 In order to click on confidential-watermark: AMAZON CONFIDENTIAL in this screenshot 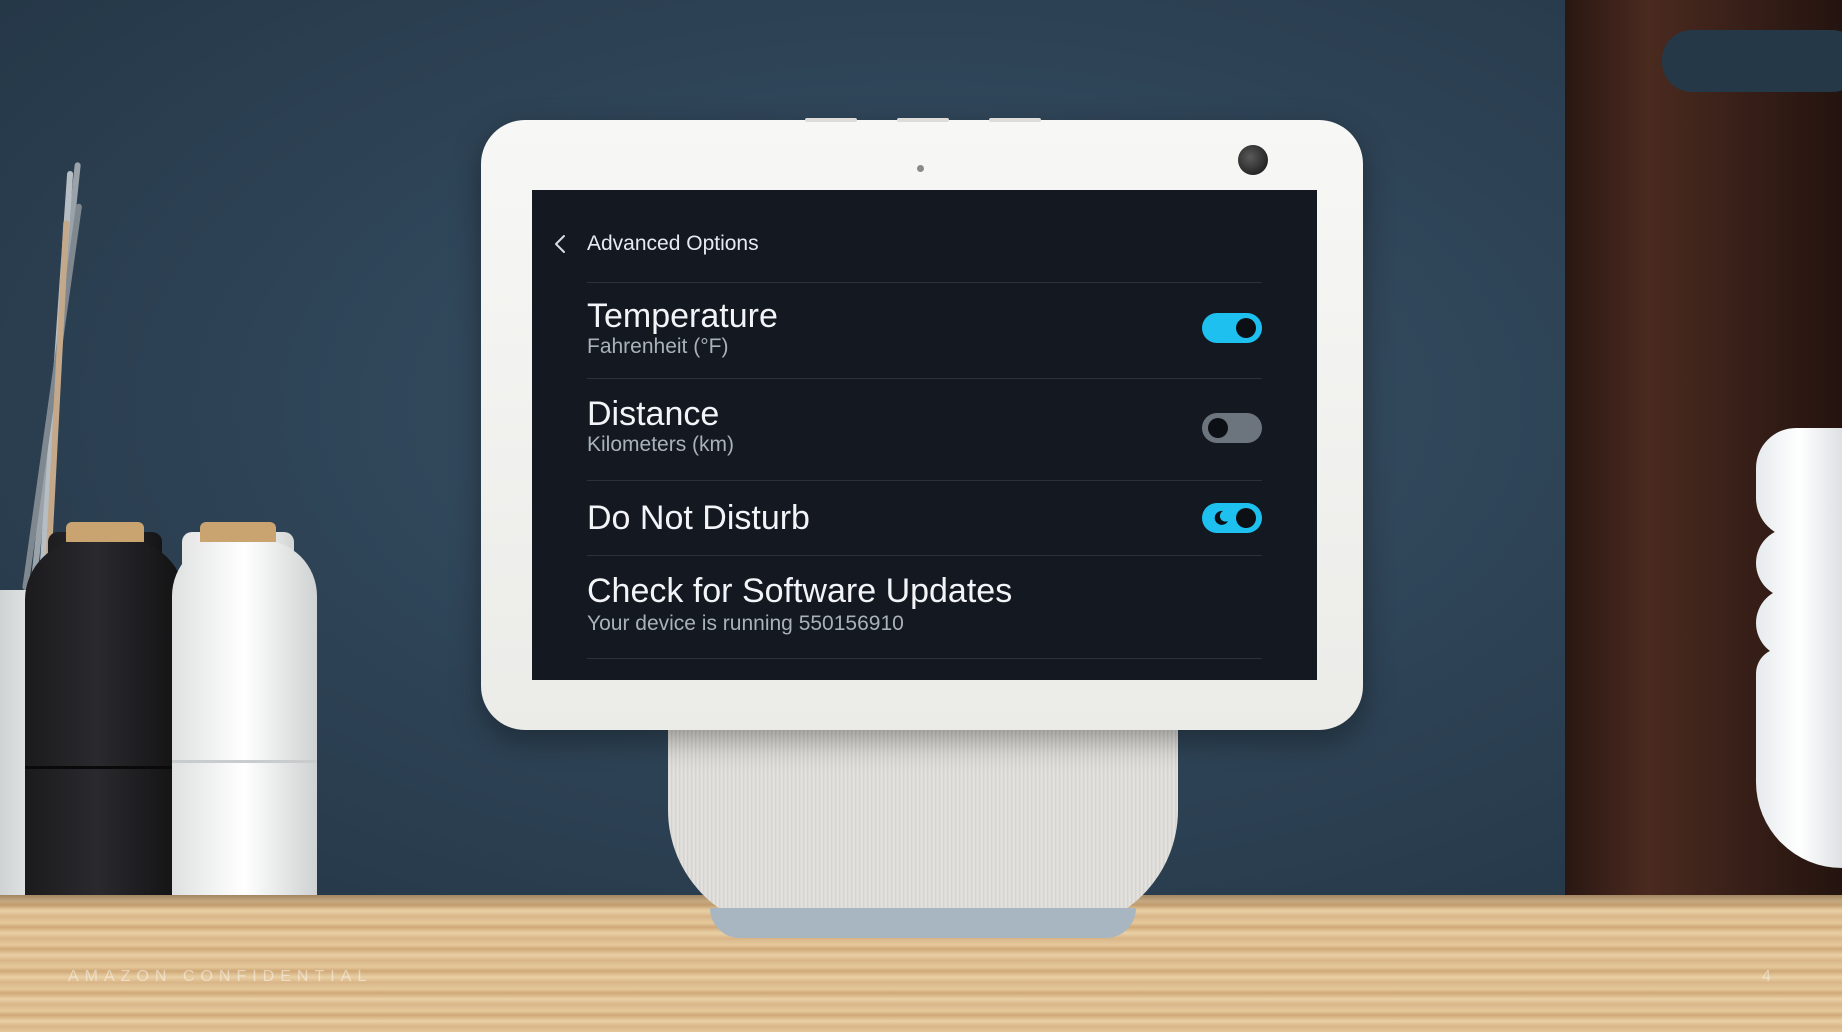, I will do `click(220, 976)`.